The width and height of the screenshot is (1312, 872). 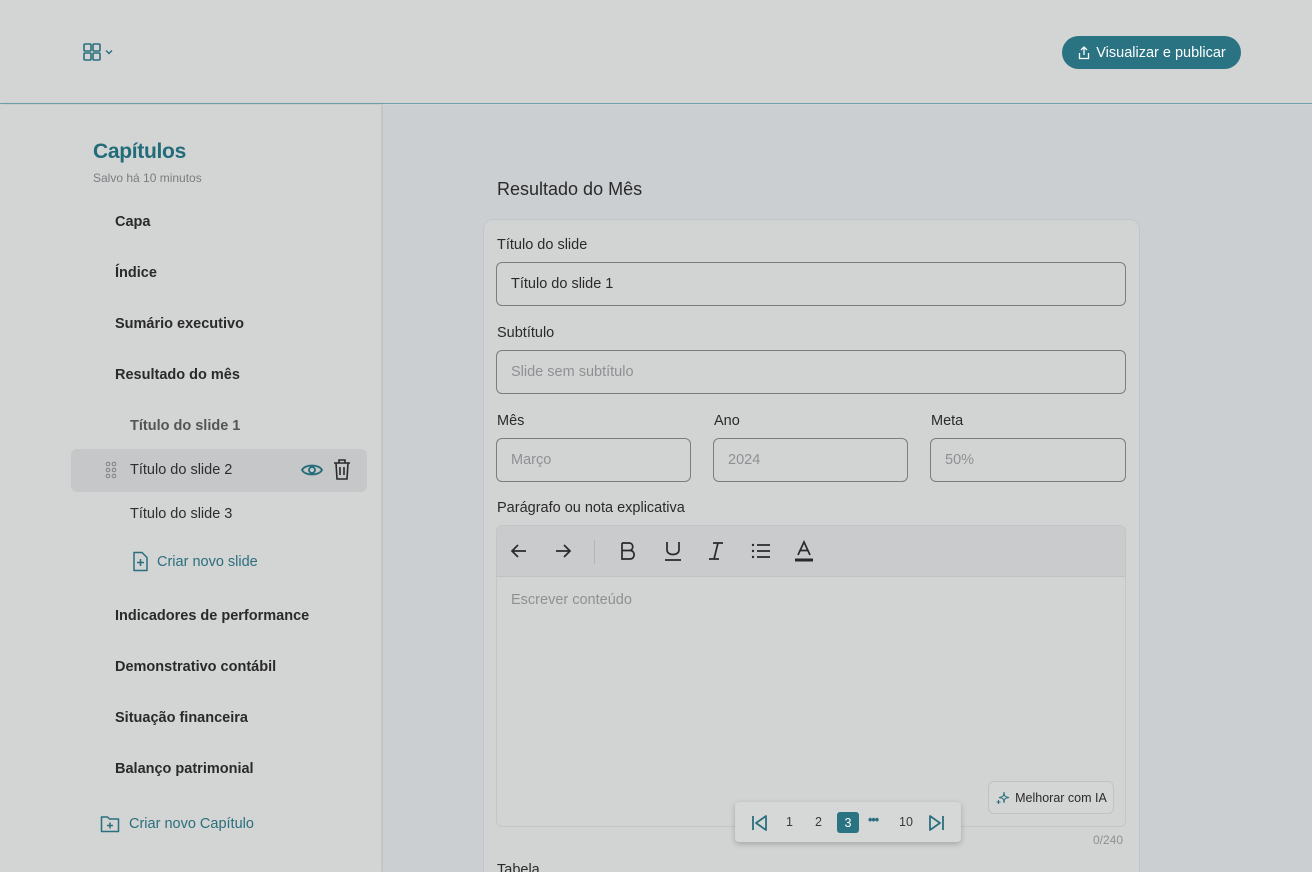 I want to click on share-icon, so click(x=1084, y=52).